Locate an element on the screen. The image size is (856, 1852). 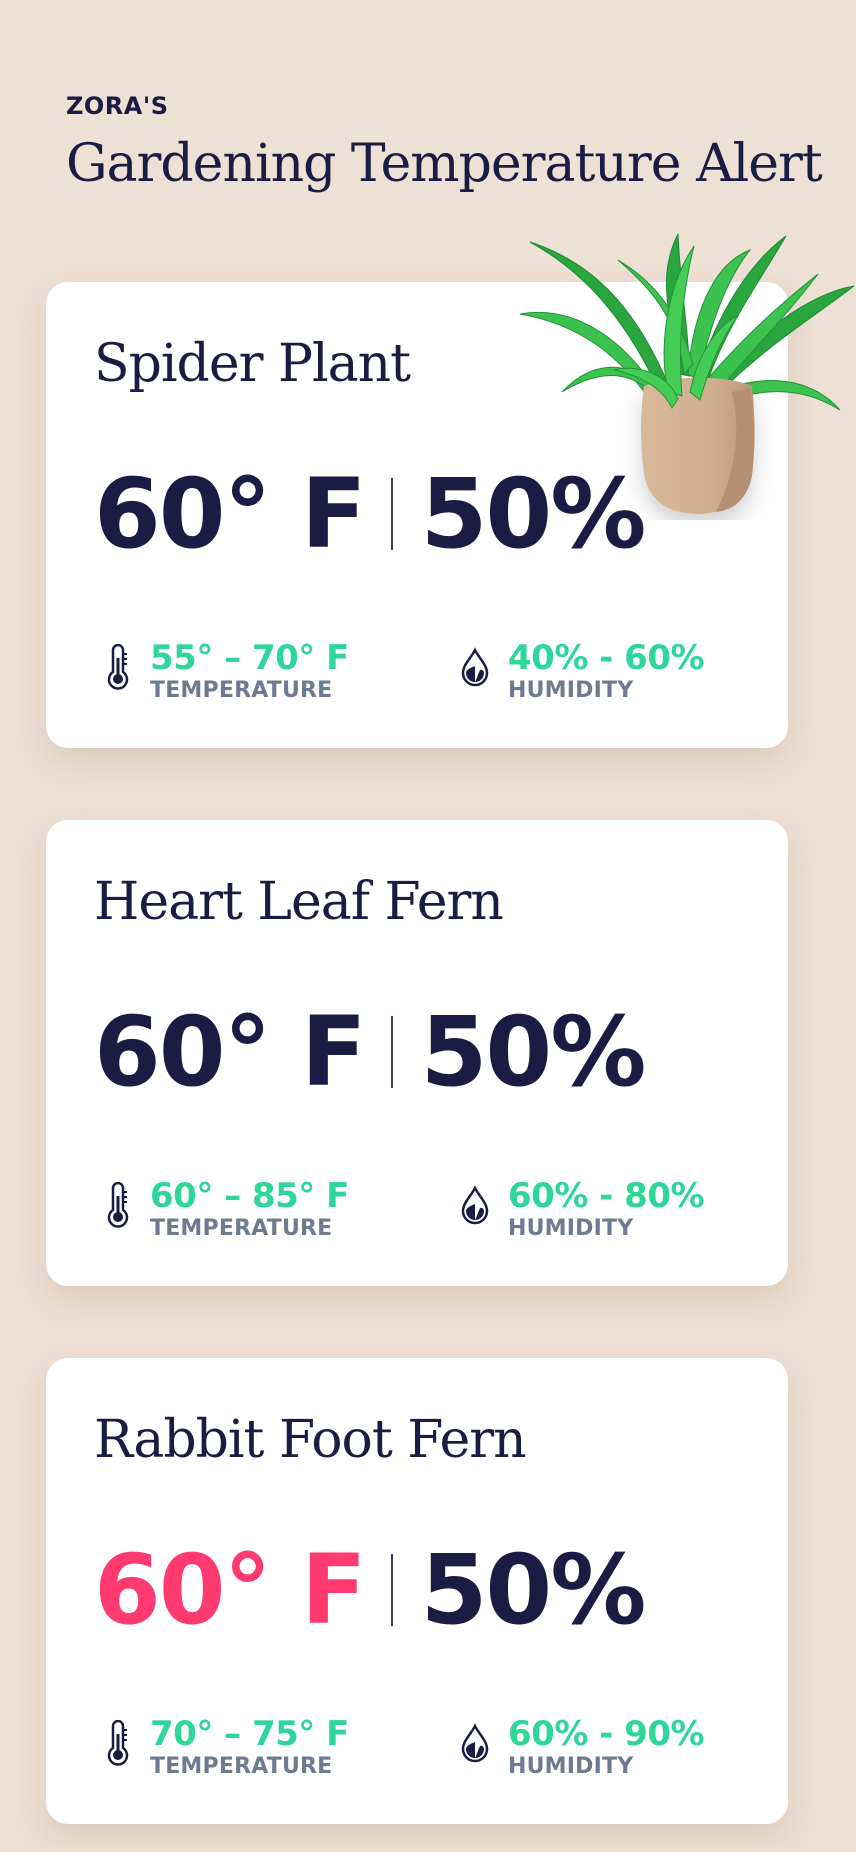
page-header: ZORA'S Gardening Temperature Alert is located at coordinates (444, 143).